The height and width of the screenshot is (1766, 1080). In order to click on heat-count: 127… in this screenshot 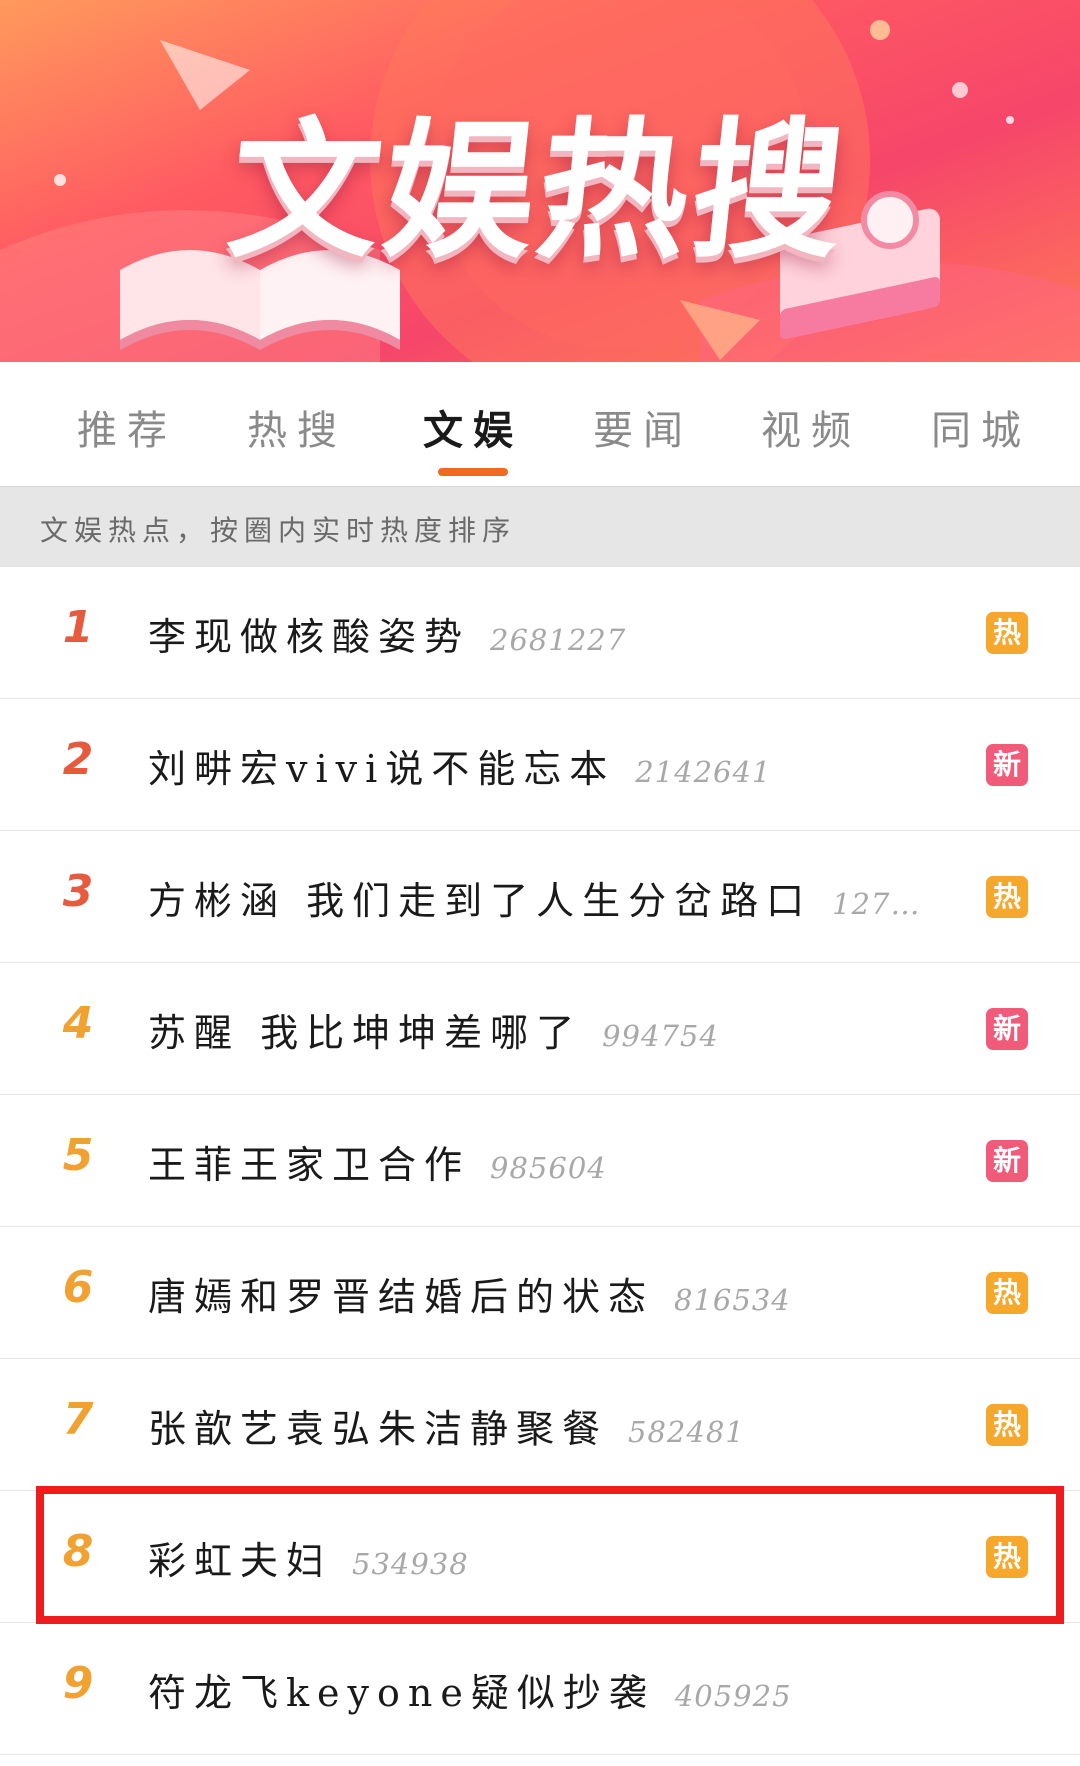, I will do `click(876, 904)`.